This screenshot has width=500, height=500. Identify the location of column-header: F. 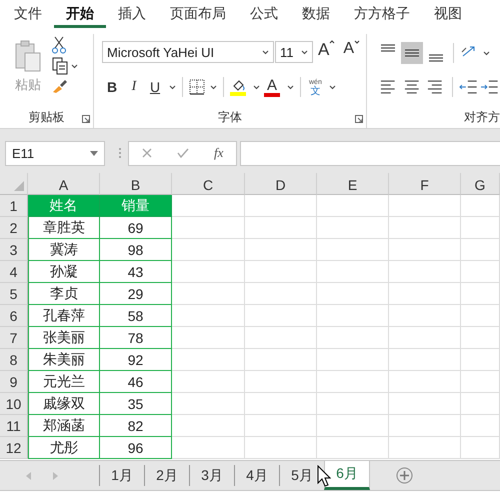
(425, 184).